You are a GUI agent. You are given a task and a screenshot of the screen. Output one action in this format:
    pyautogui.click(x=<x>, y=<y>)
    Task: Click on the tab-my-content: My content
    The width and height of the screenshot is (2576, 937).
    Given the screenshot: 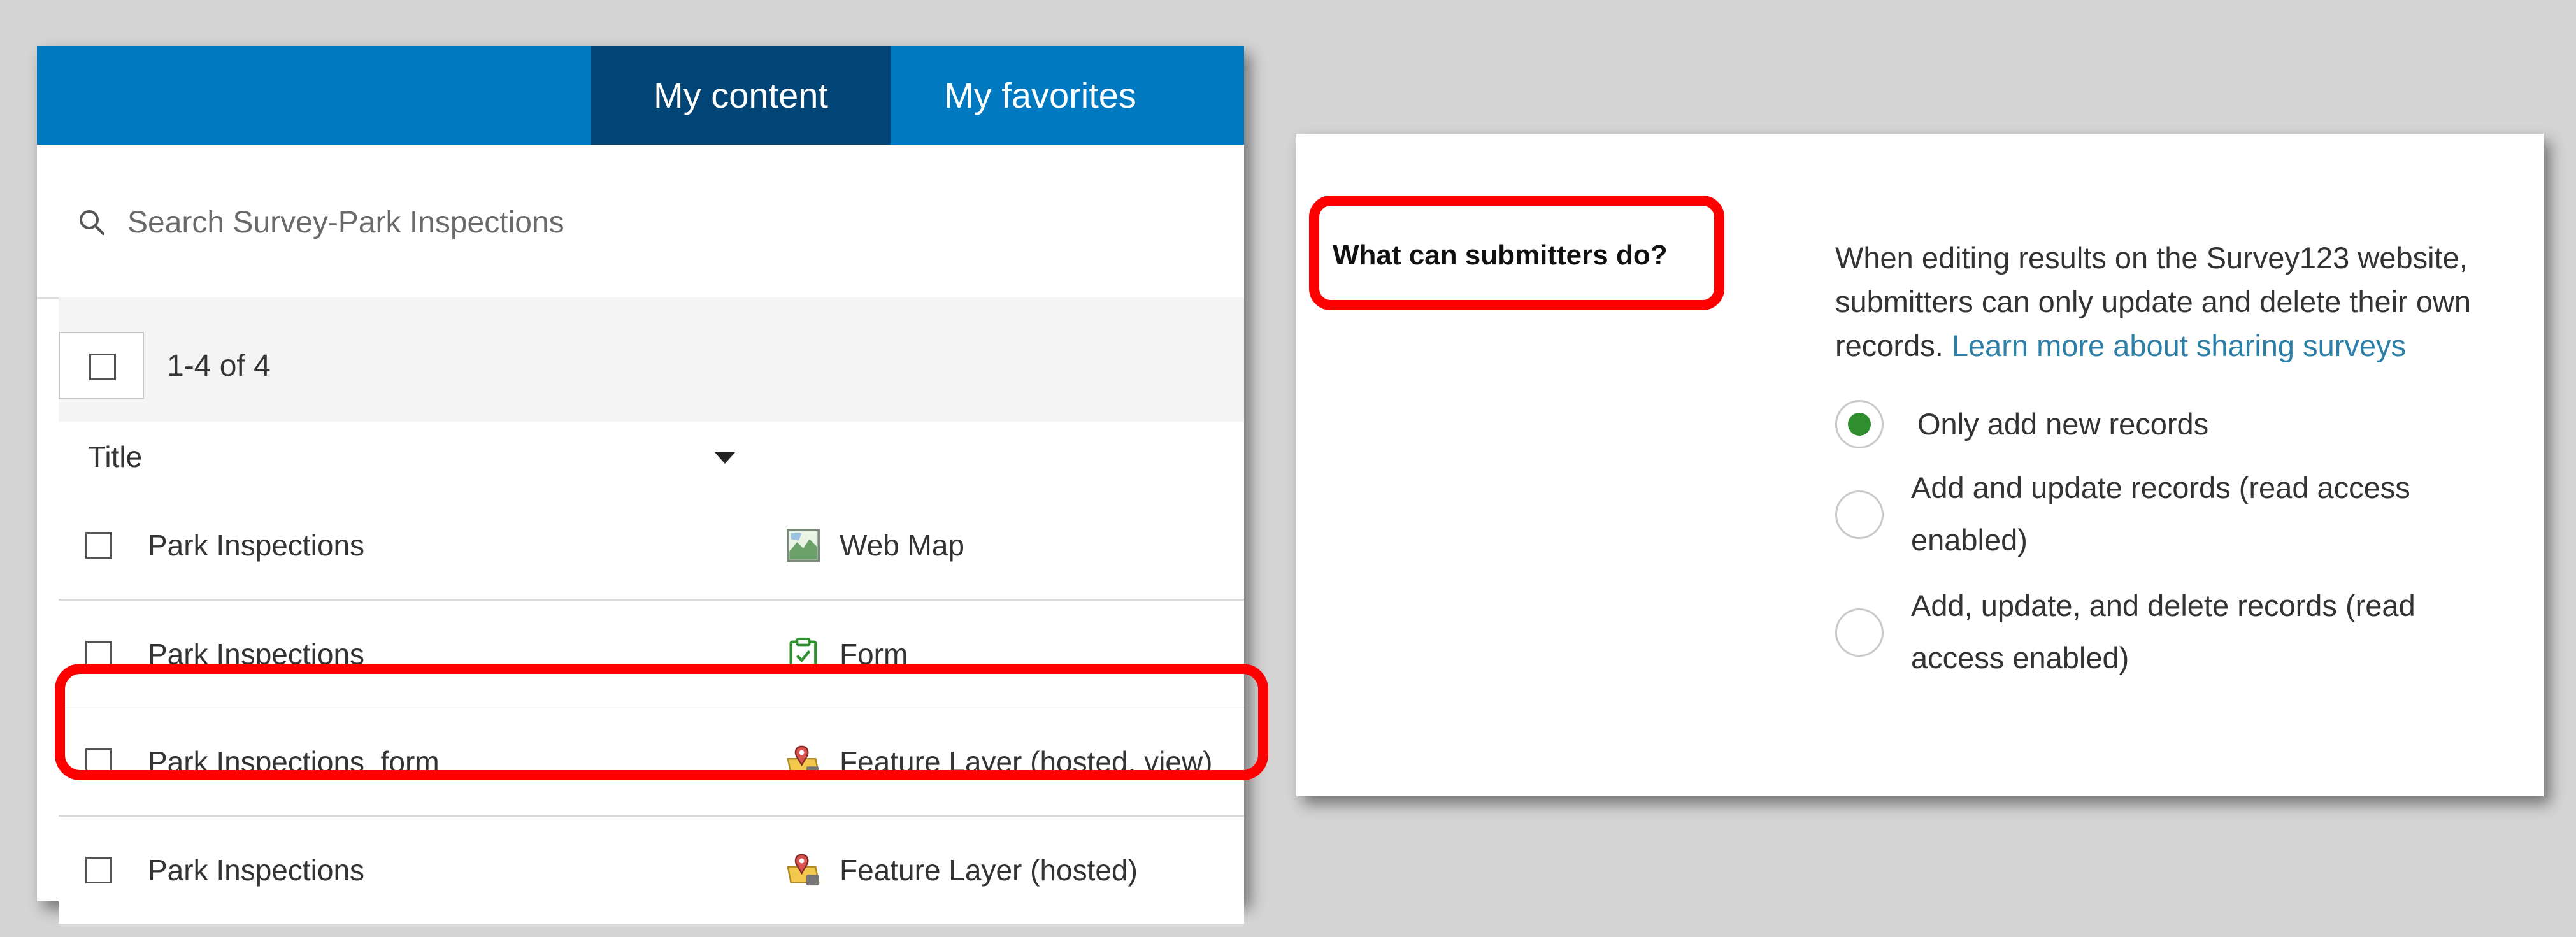 What is the action you would take?
    pyautogui.click(x=741, y=95)
    